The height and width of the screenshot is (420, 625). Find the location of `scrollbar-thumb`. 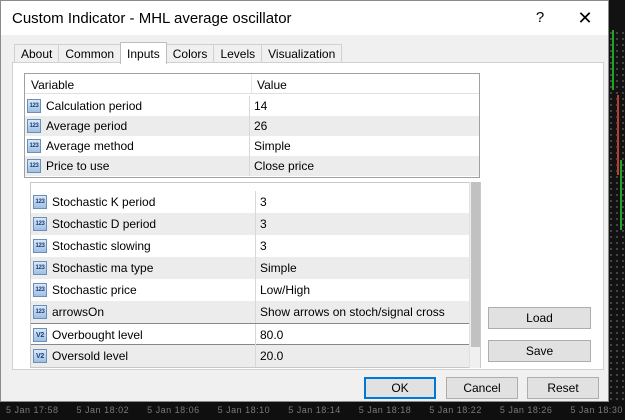

scrollbar-thumb is located at coordinates (475, 264).